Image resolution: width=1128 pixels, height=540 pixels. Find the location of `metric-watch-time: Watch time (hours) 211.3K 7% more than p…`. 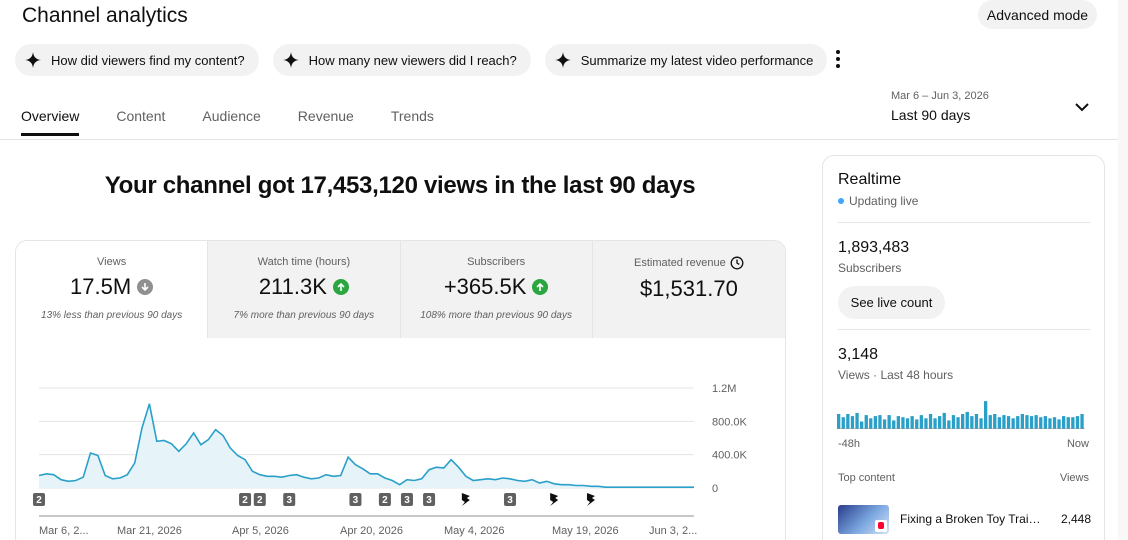

metric-watch-time: Watch time (hours) 211.3K 7% more than p… is located at coordinates (304, 289).